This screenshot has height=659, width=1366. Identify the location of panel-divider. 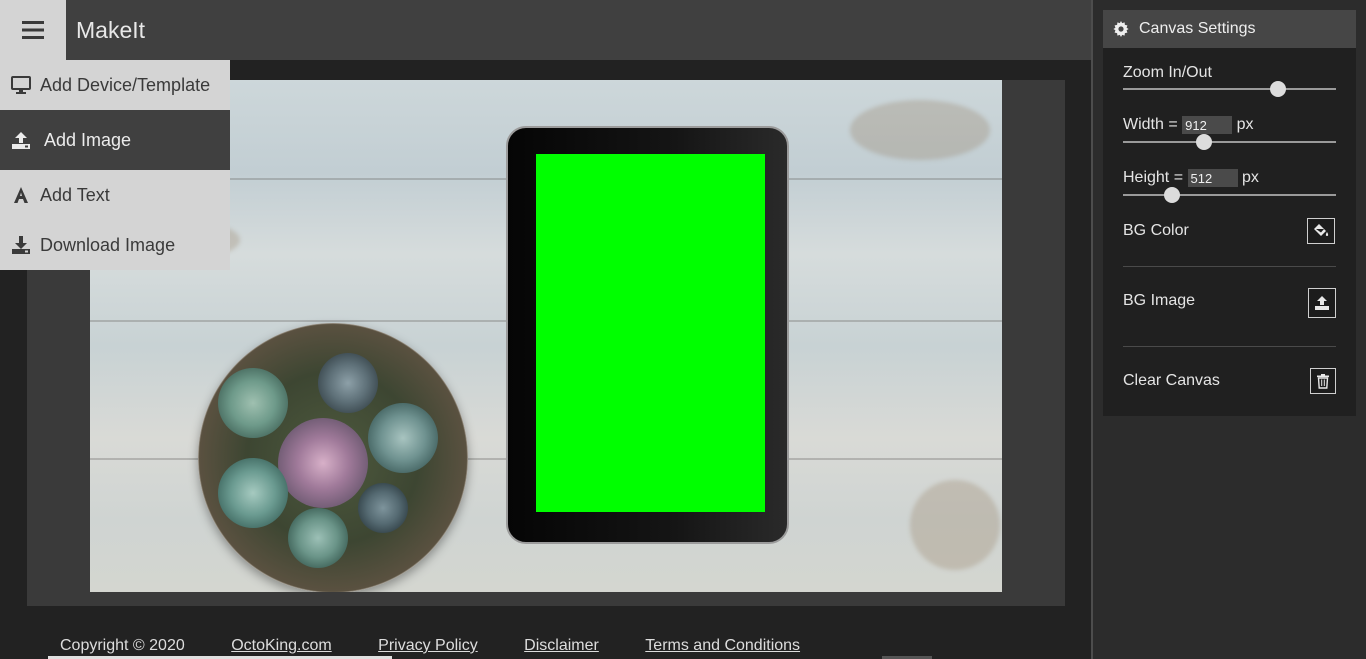
(1092, 329).